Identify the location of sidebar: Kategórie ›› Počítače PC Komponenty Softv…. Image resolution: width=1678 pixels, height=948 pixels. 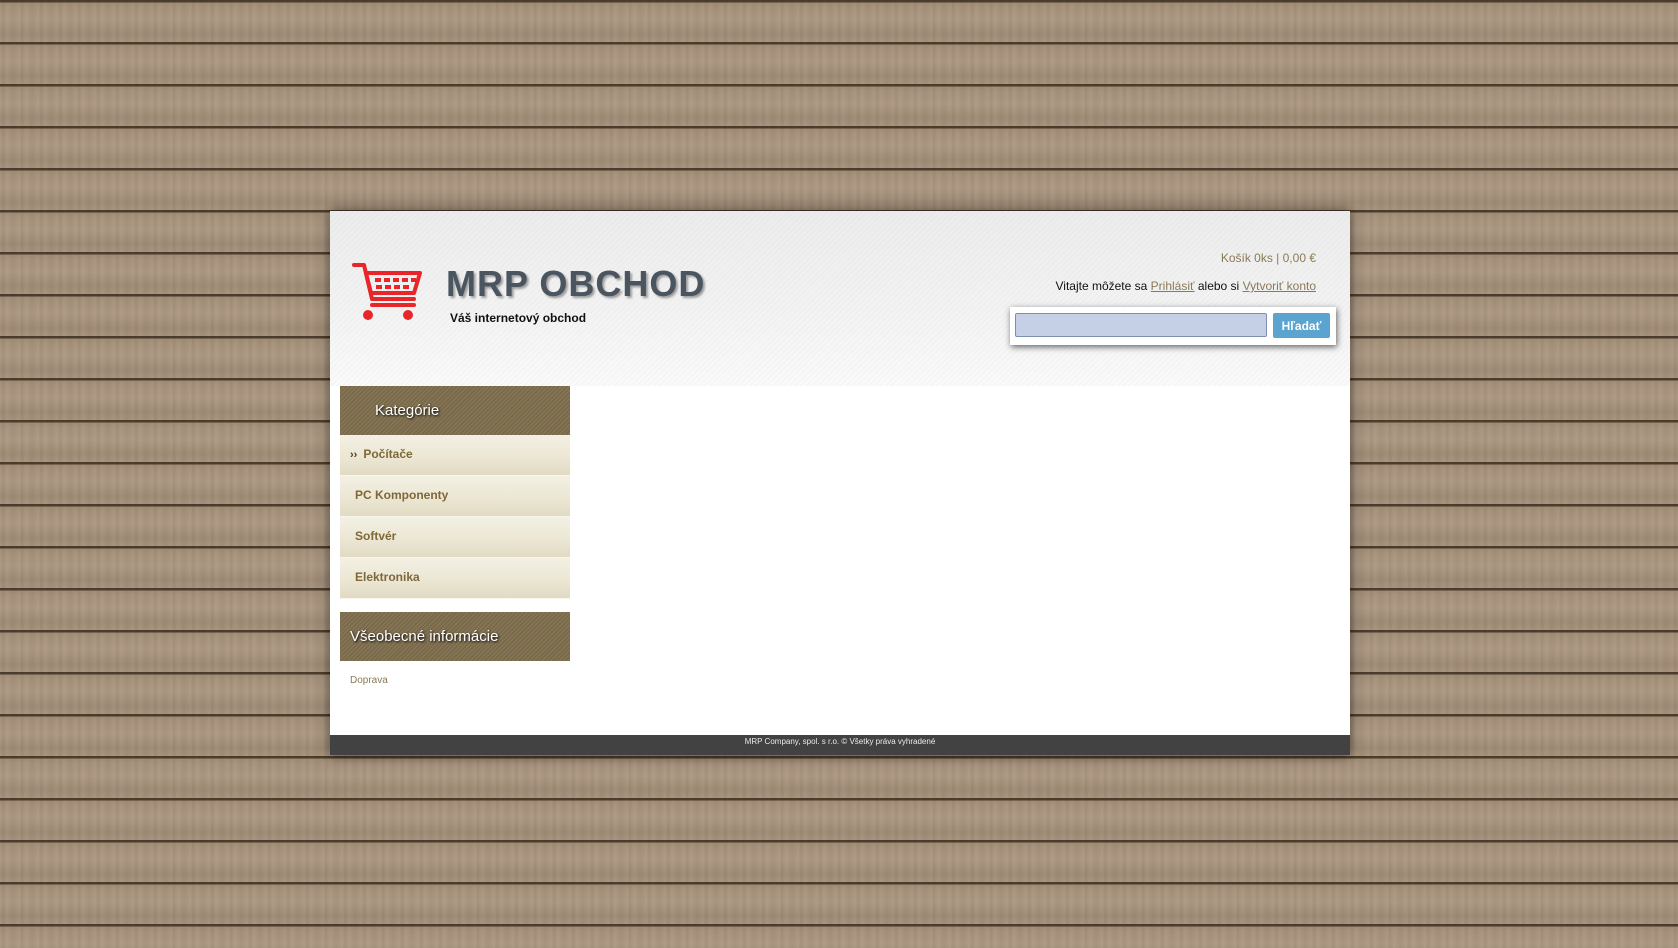
(455, 536).